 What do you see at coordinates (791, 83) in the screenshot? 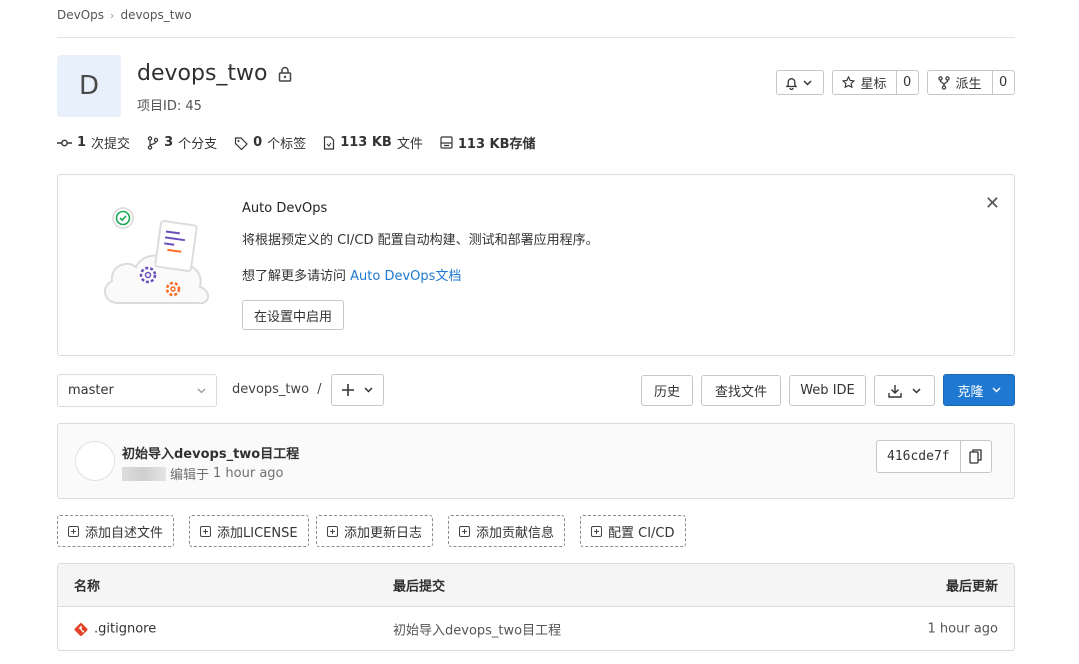
I see `bell-icon` at bounding box center [791, 83].